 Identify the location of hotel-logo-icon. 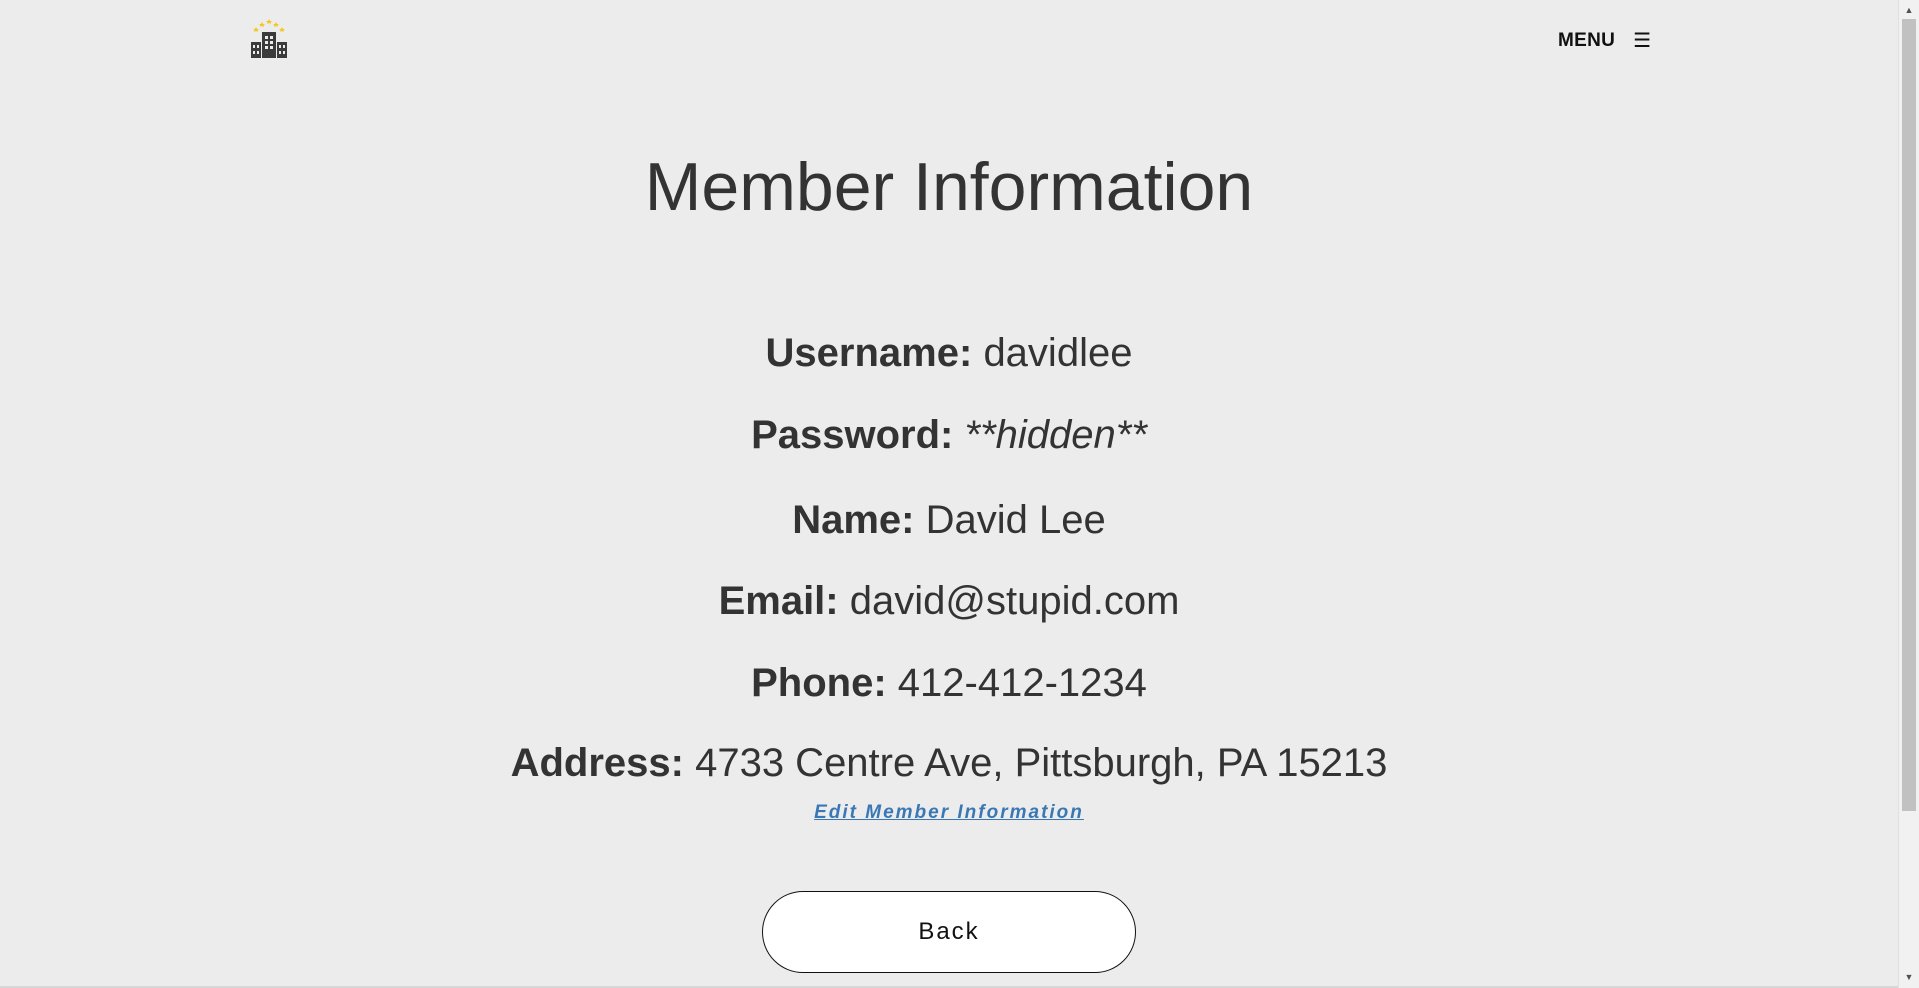
(269, 38).